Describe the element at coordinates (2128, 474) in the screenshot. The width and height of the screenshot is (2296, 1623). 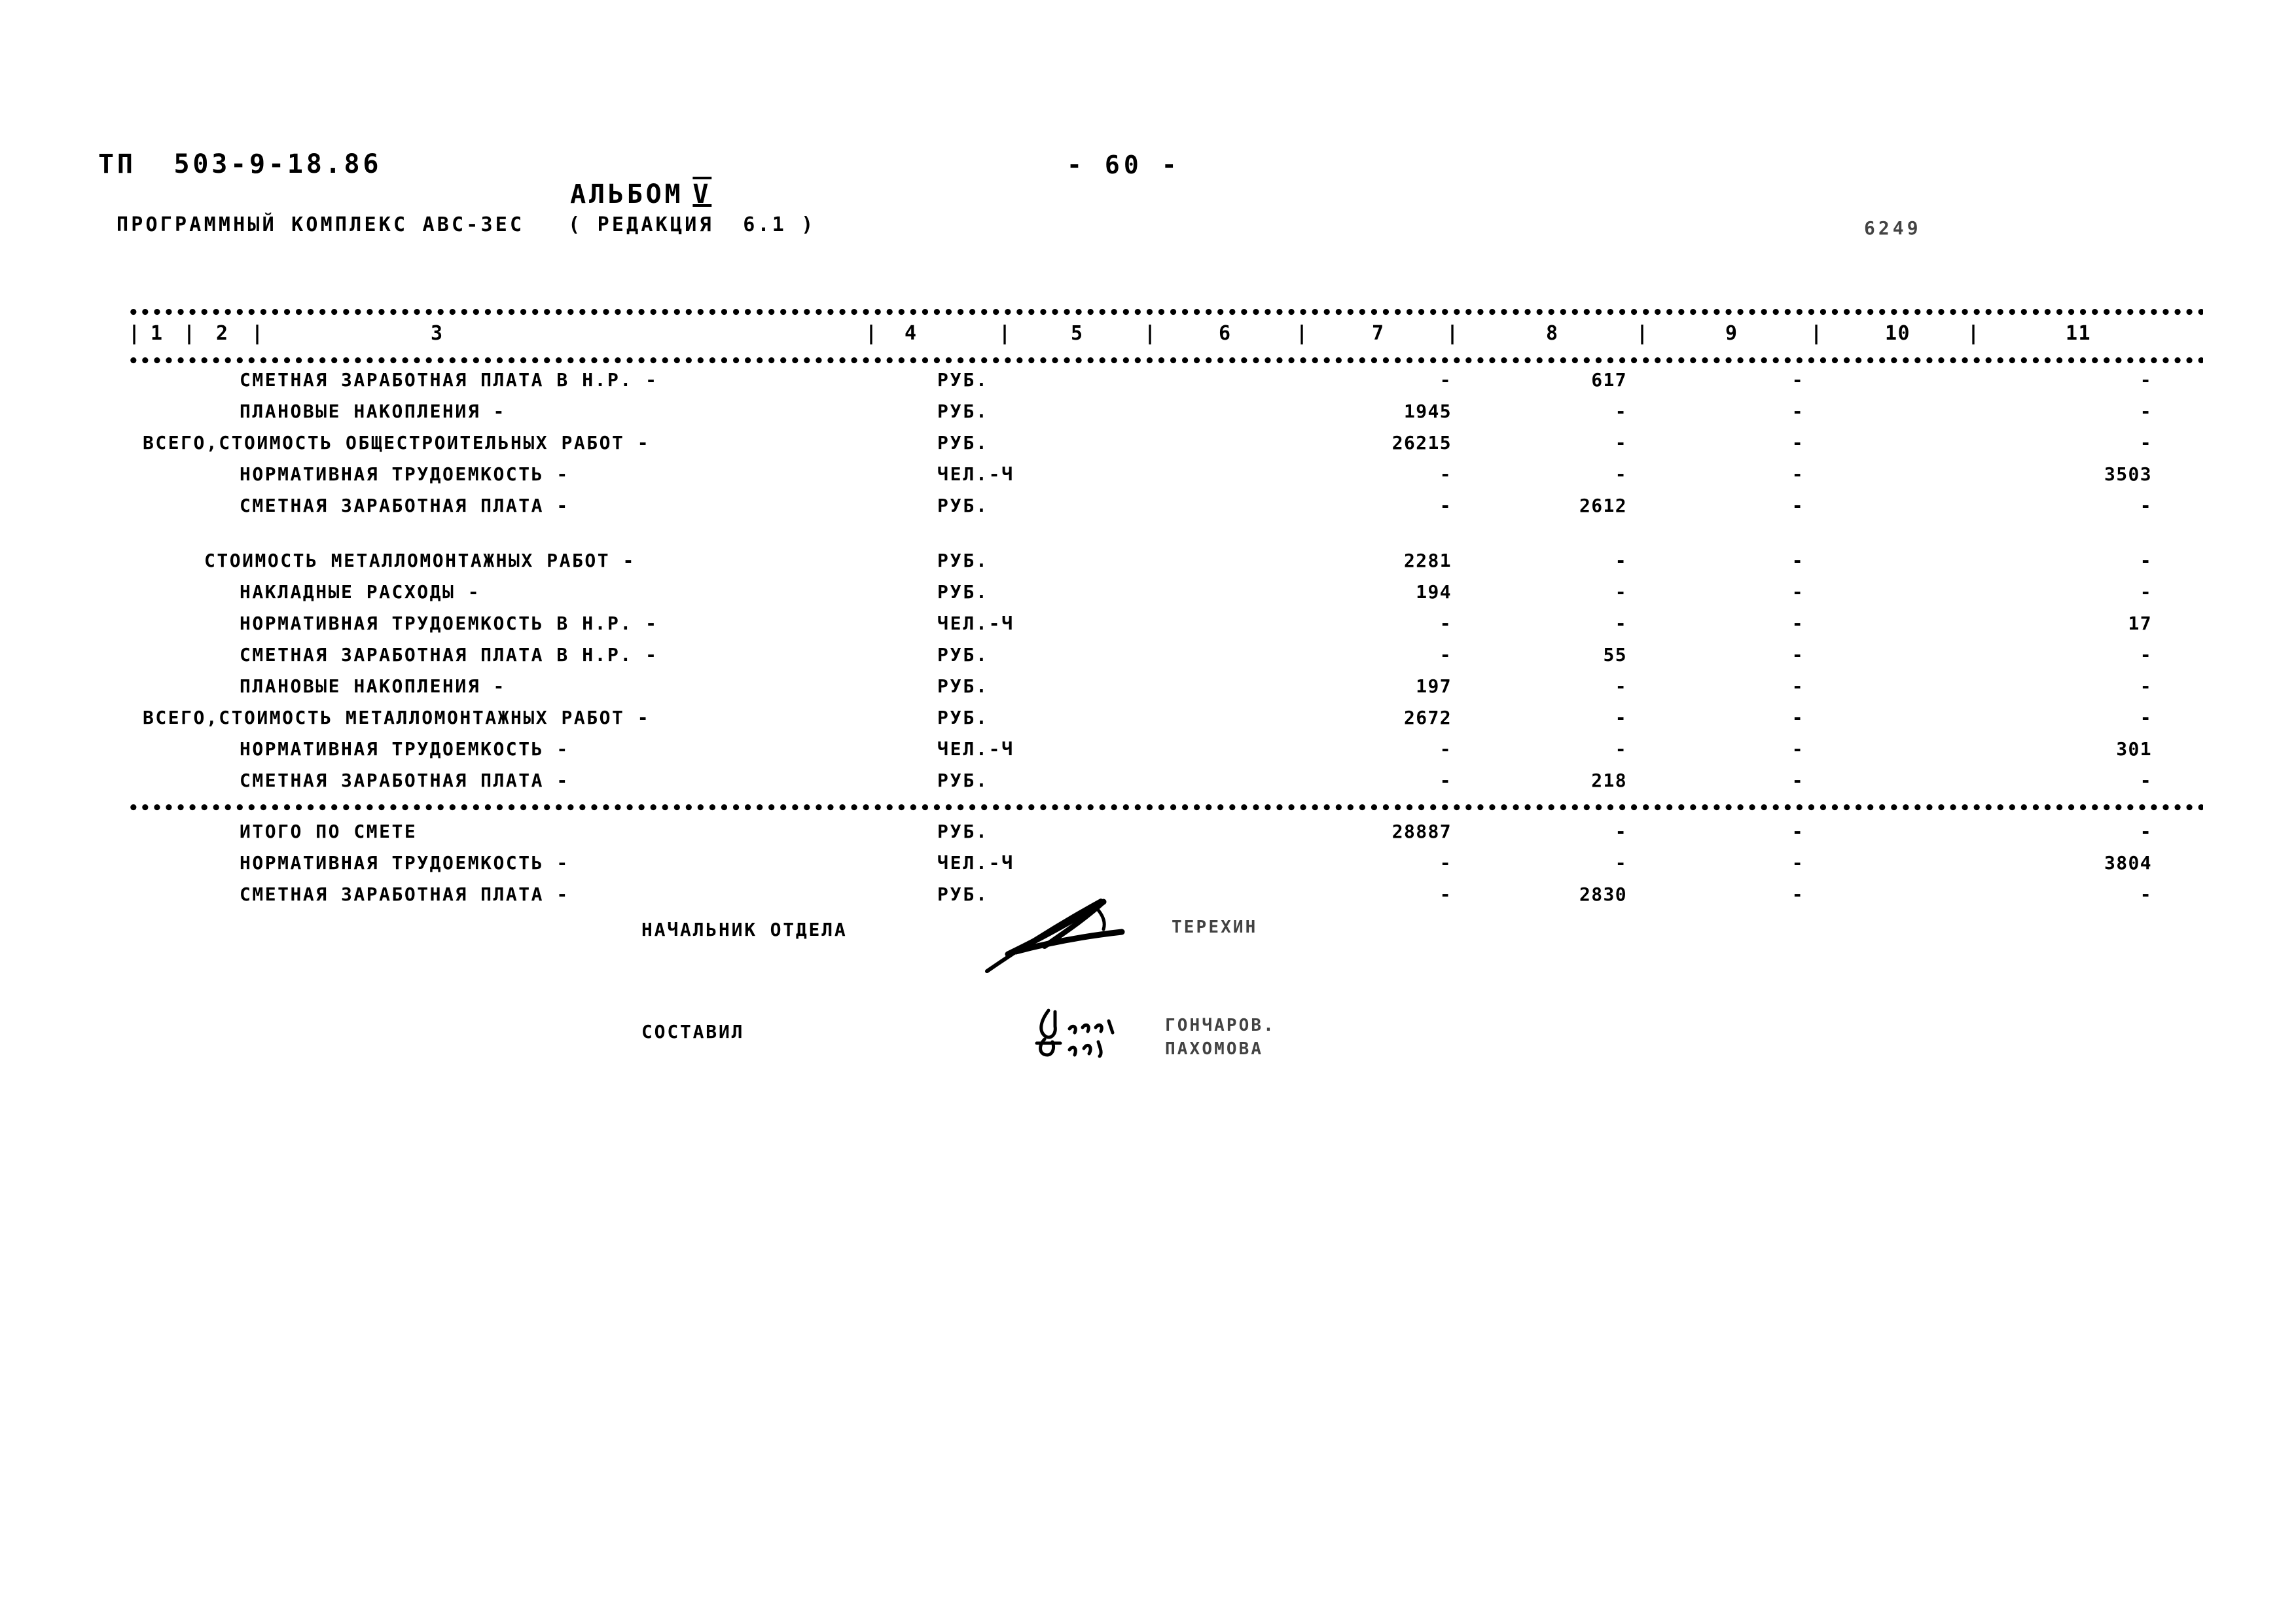
I see `cell-col-11: 3503` at that location.